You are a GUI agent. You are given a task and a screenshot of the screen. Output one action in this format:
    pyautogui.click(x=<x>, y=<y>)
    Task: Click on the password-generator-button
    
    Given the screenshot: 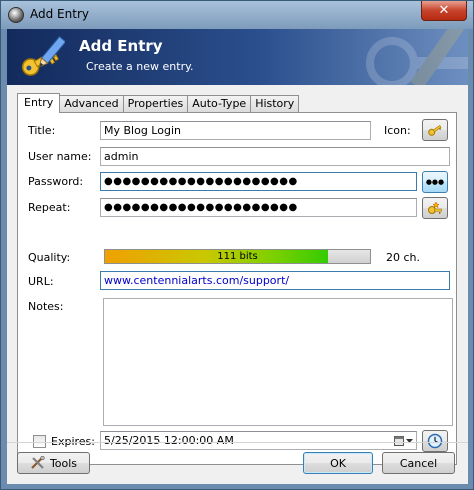 What is the action you would take?
    pyautogui.click(x=435, y=208)
    